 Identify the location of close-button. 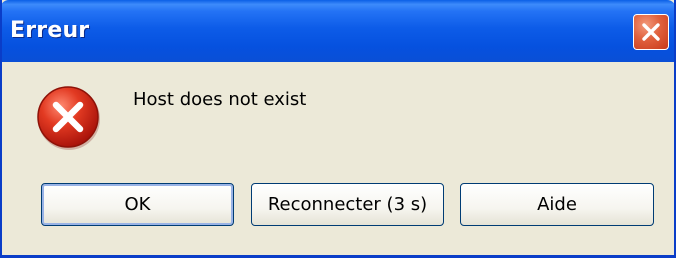
(651, 32).